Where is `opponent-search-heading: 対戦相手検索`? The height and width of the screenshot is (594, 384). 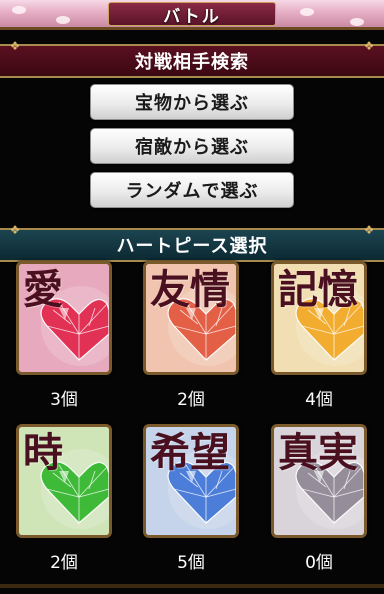
opponent-search-heading: 対戦相手検索 is located at coordinates (192, 62).